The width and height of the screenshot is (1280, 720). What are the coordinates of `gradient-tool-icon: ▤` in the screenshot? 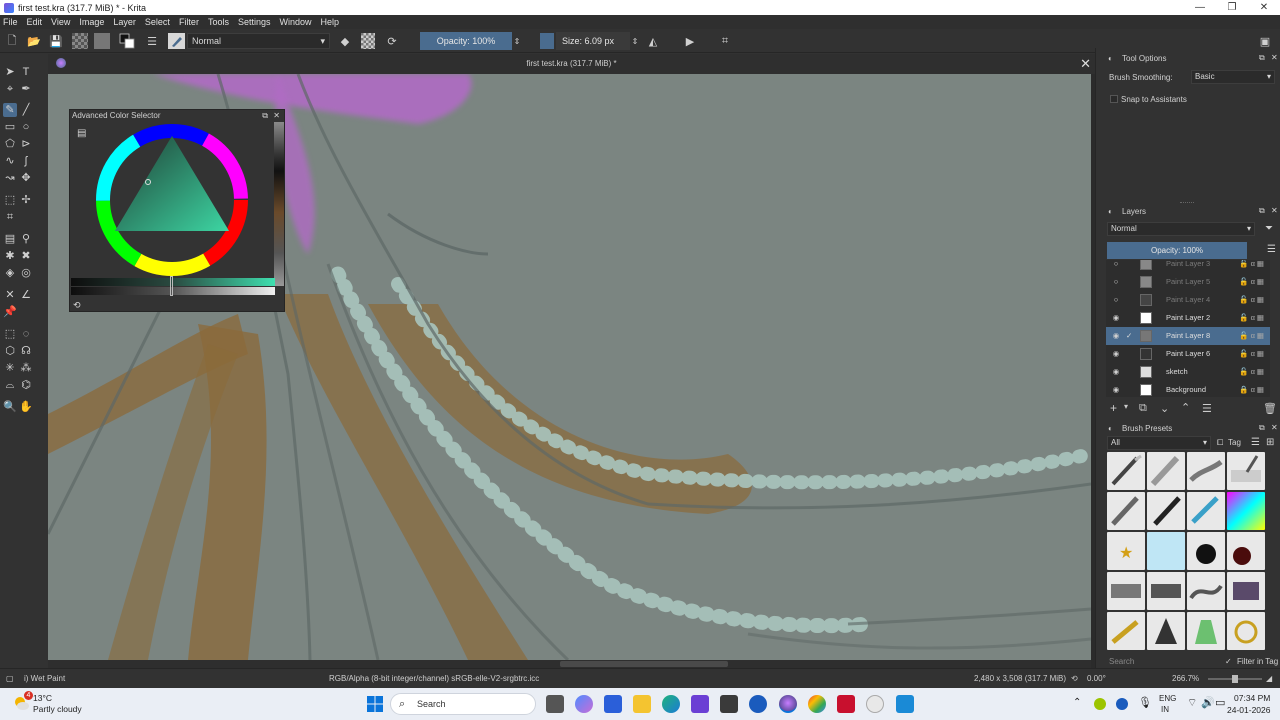 It's located at (10, 239).